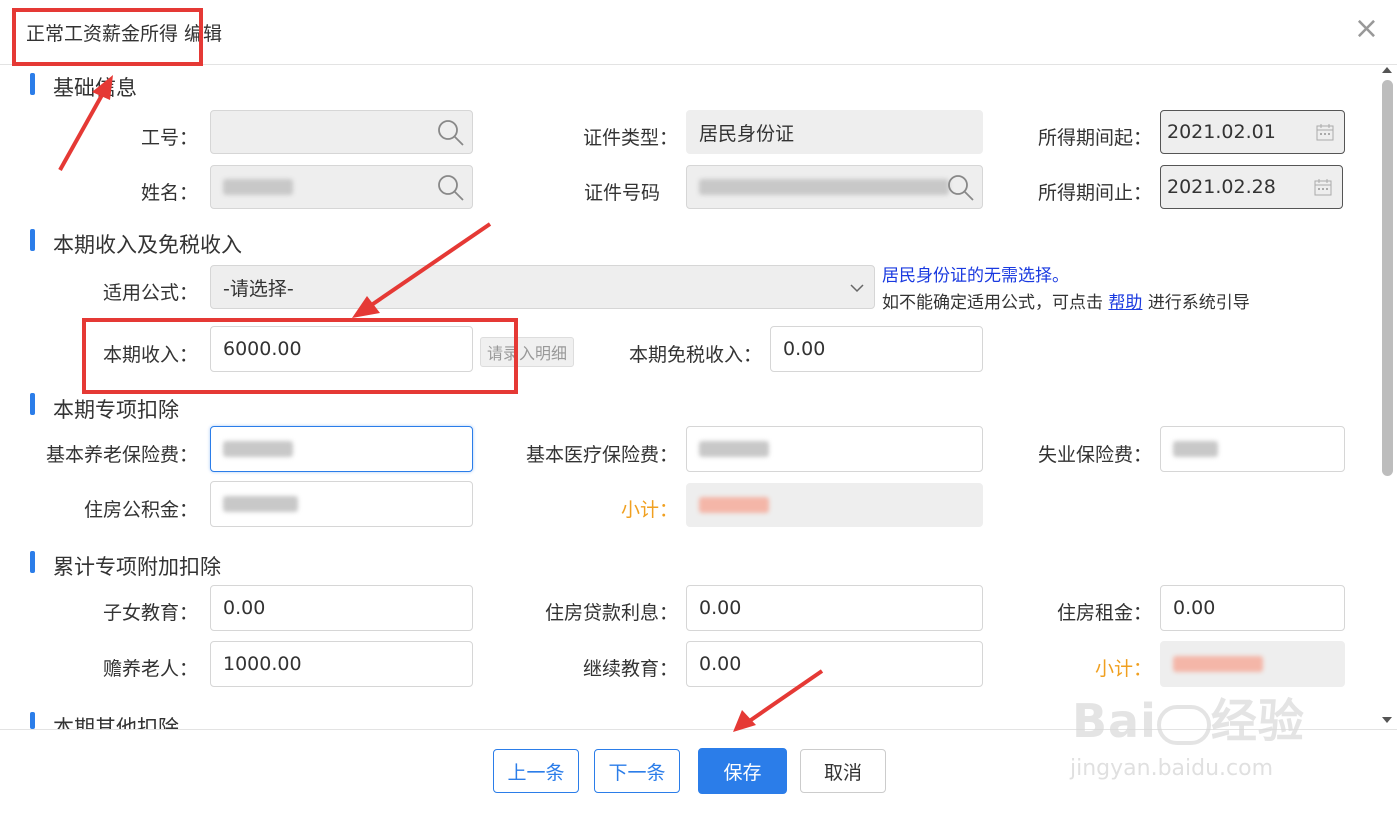 This screenshot has width=1397, height=814. Describe the element at coordinates (422, 270) in the screenshot. I see `arrow-to-income` at that location.